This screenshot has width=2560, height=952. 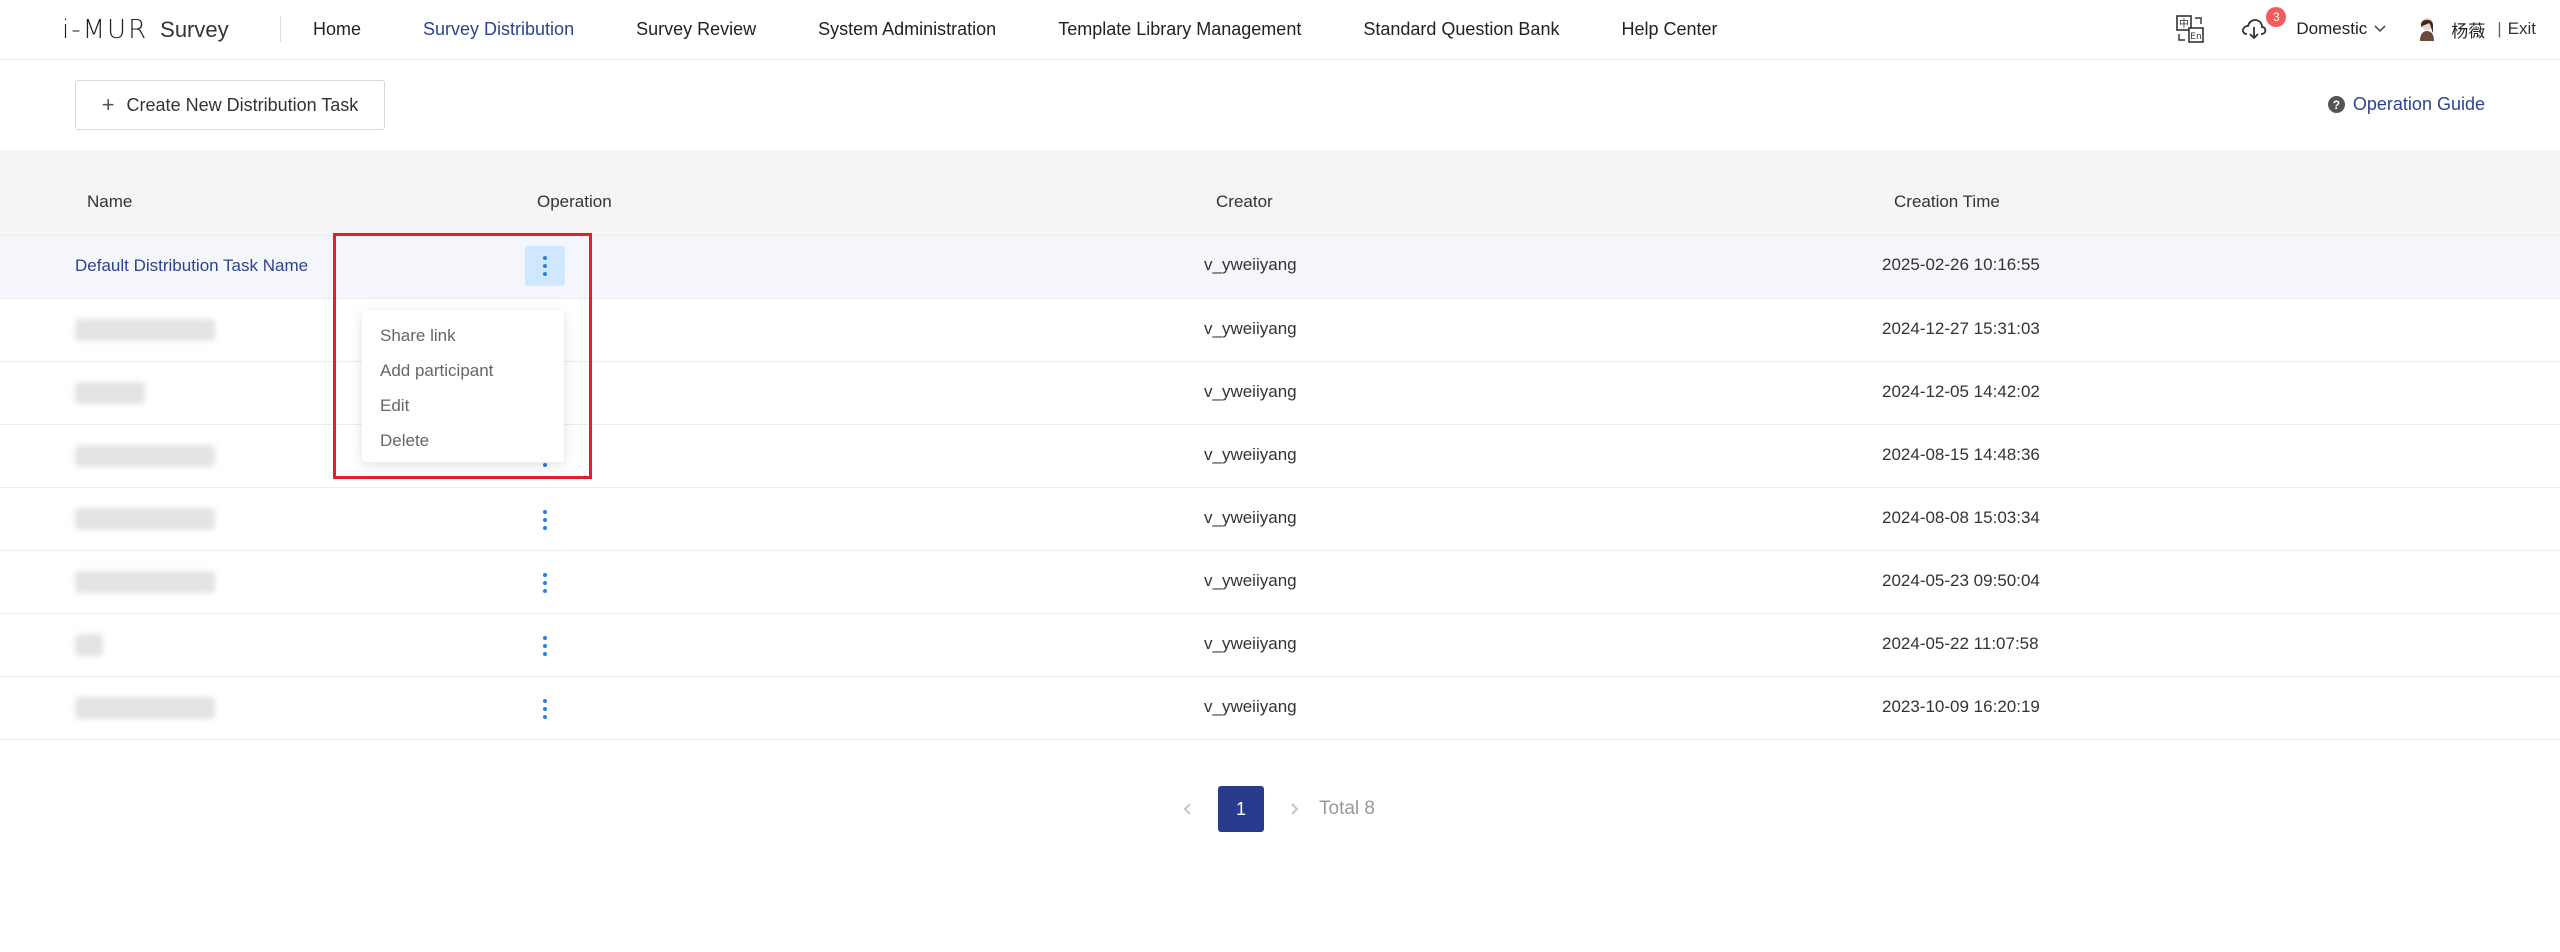 I want to click on pagination-total: Total 8, so click(x=1347, y=808).